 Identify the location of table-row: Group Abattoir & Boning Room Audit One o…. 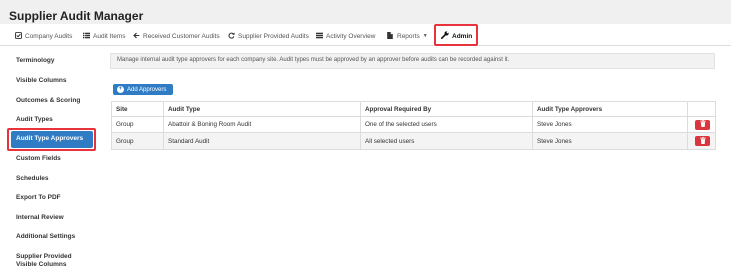
(413, 125).